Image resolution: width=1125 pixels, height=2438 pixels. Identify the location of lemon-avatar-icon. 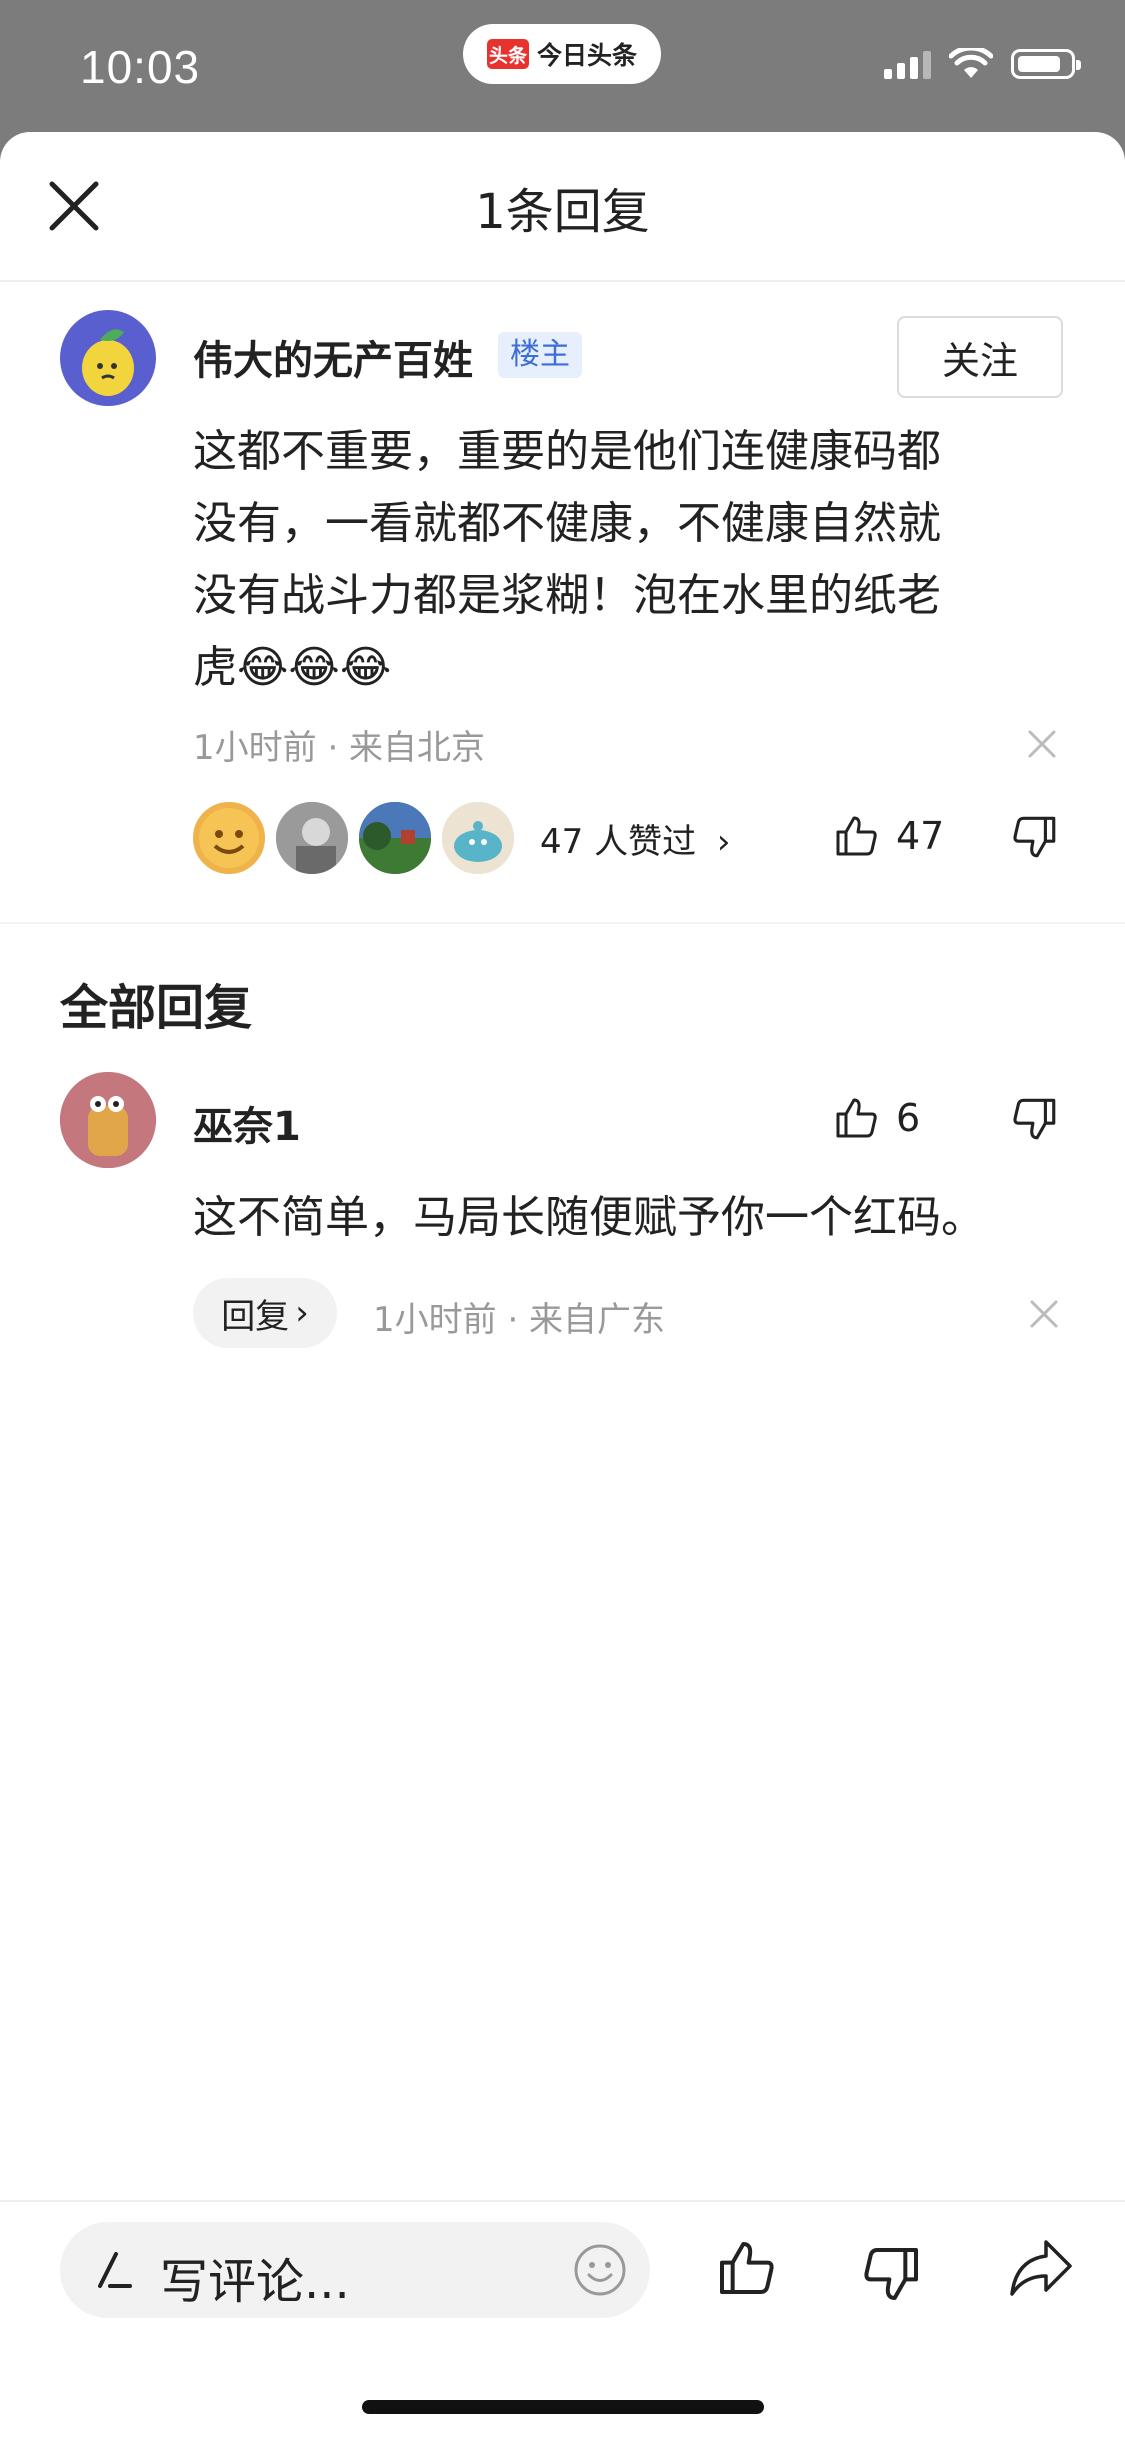
(108, 362).